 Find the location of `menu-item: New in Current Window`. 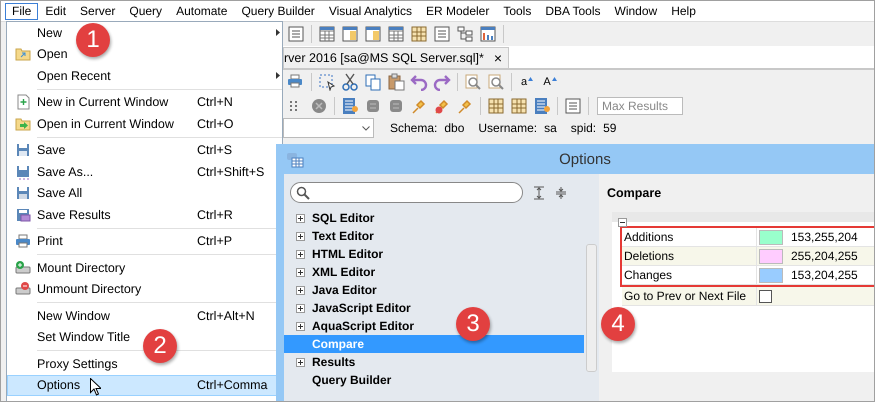

menu-item: New in Current Window is located at coordinates (102, 102).